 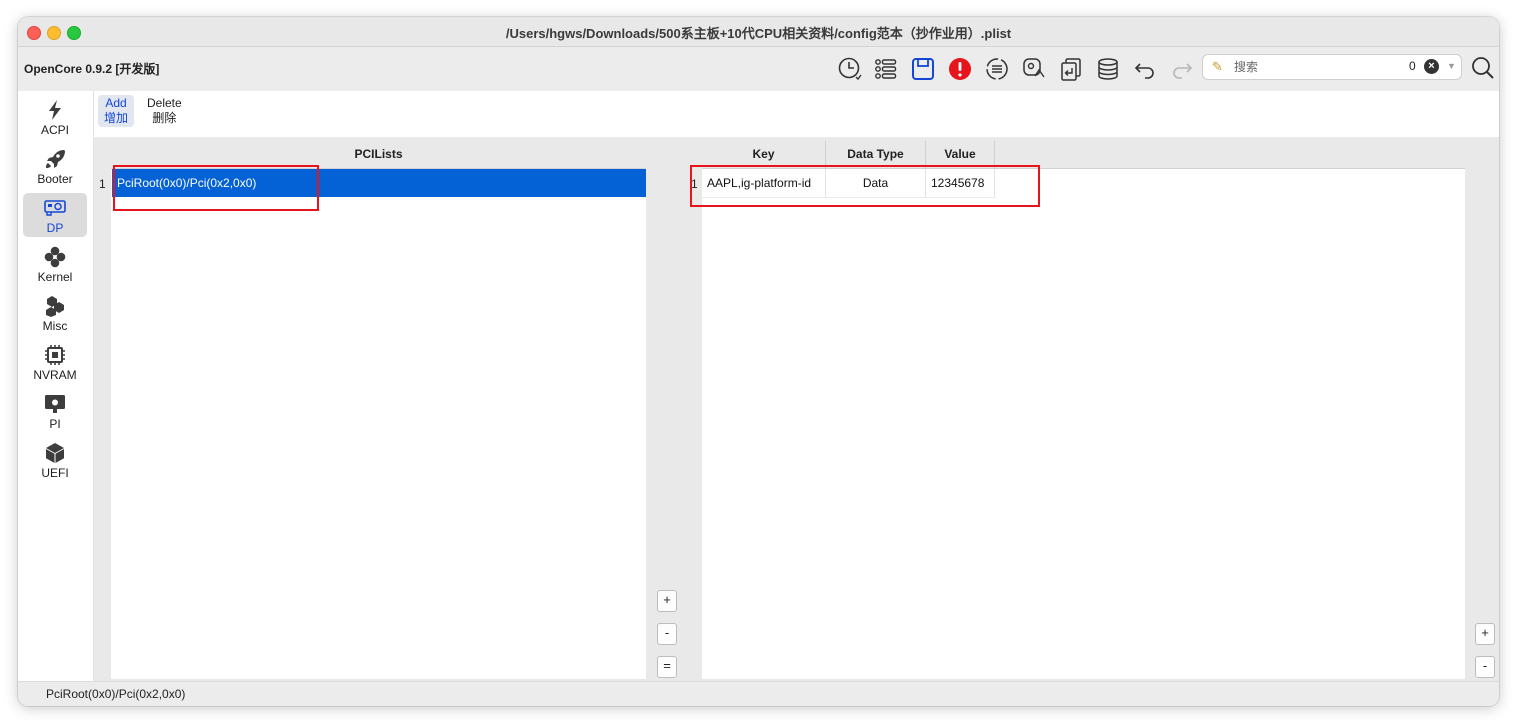 I want to click on add-property-button: +, so click(x=1485, y=634).